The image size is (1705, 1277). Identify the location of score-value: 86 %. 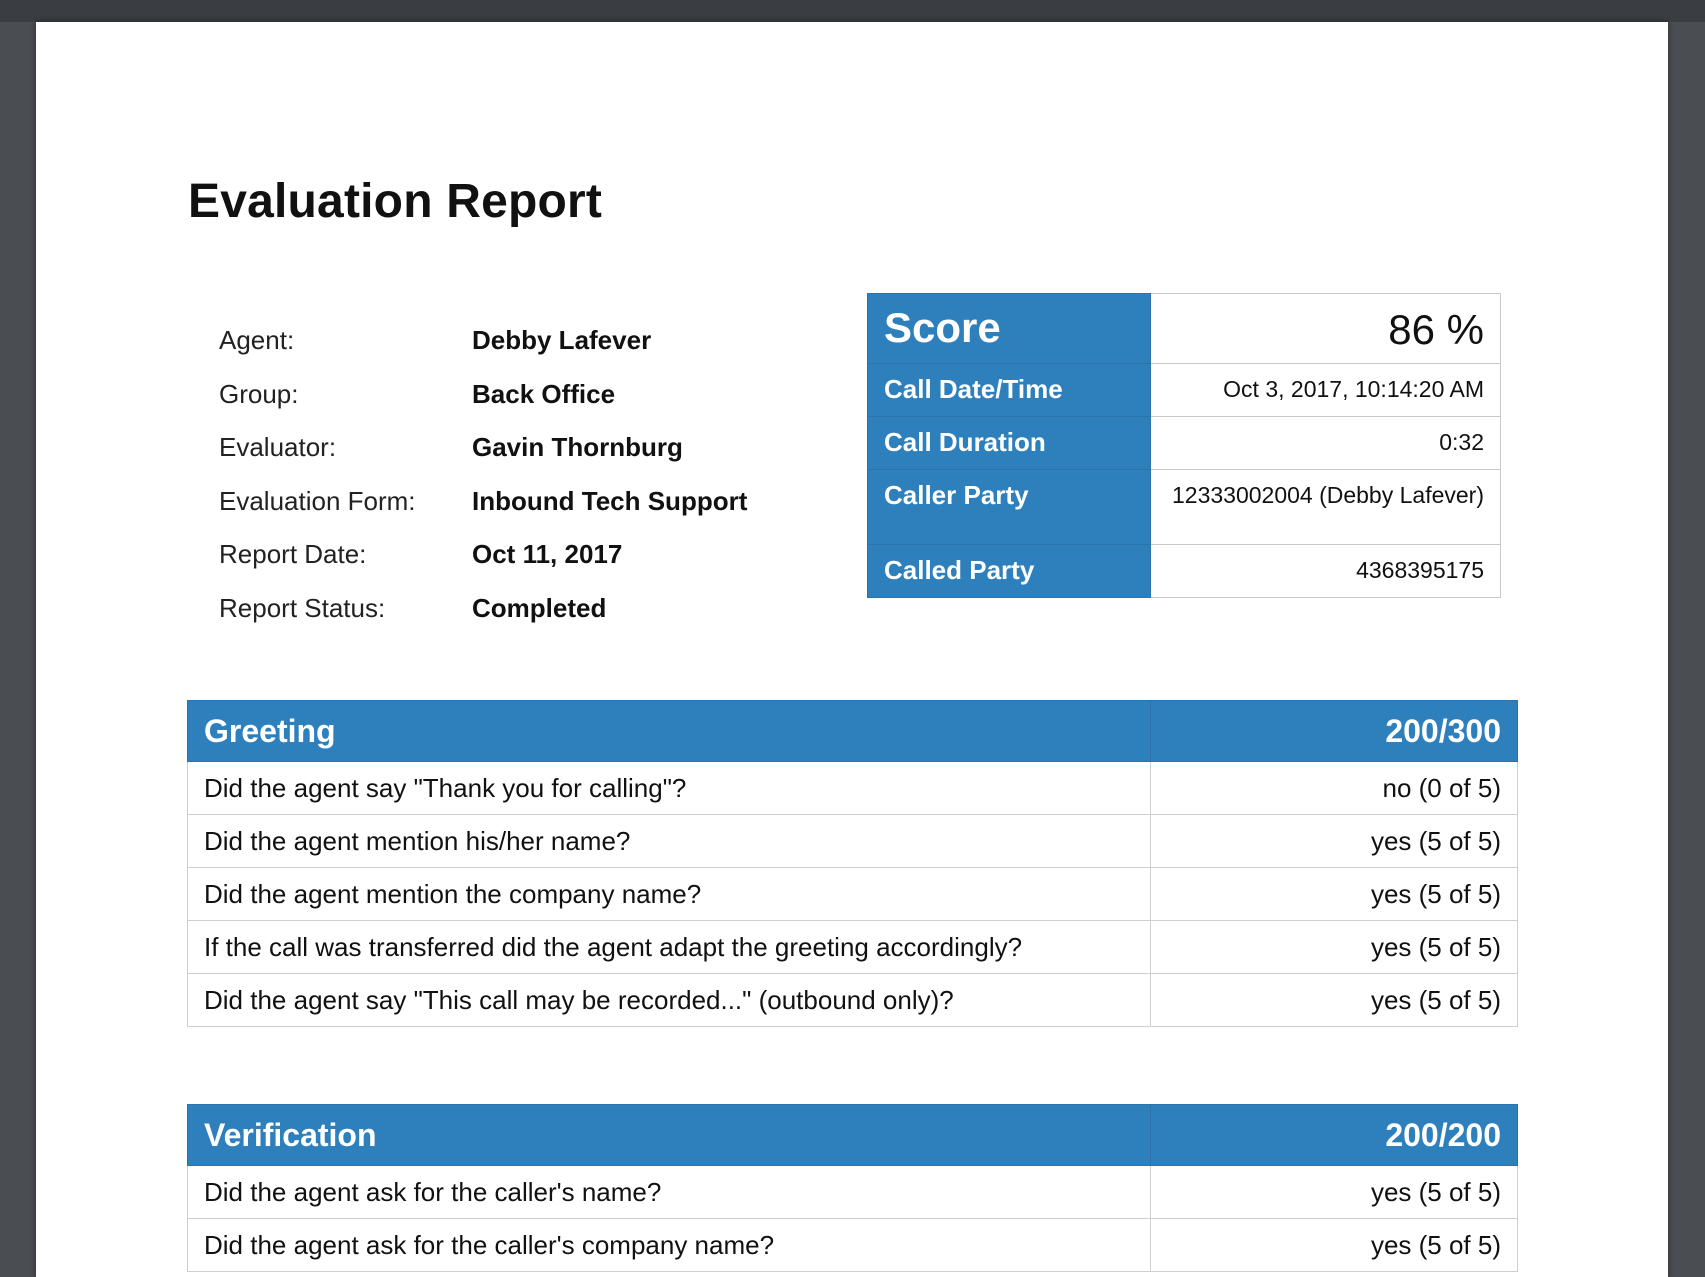
(1325, 328).